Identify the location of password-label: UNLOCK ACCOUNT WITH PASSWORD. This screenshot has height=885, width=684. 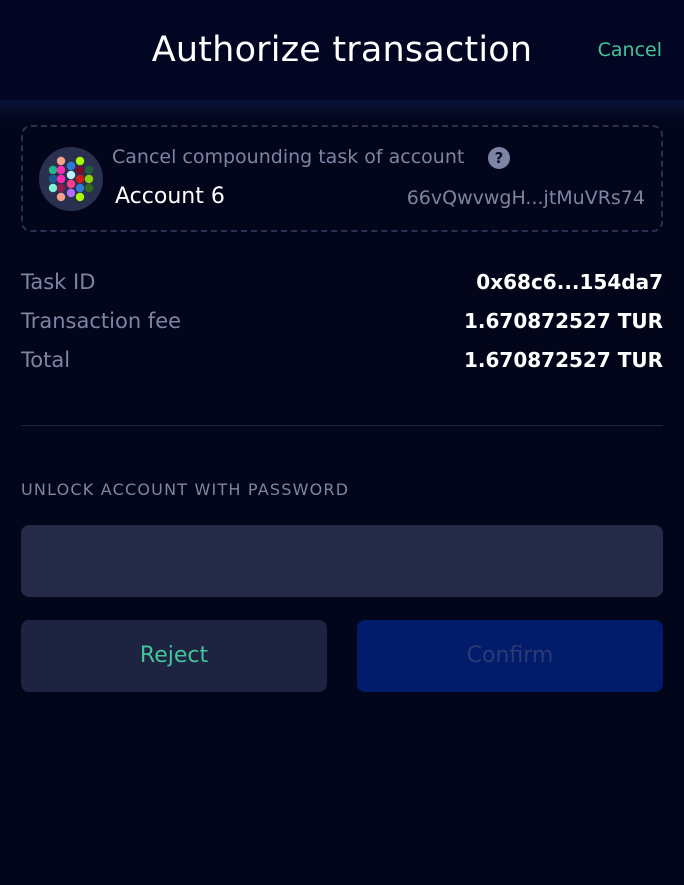
(185, 489).